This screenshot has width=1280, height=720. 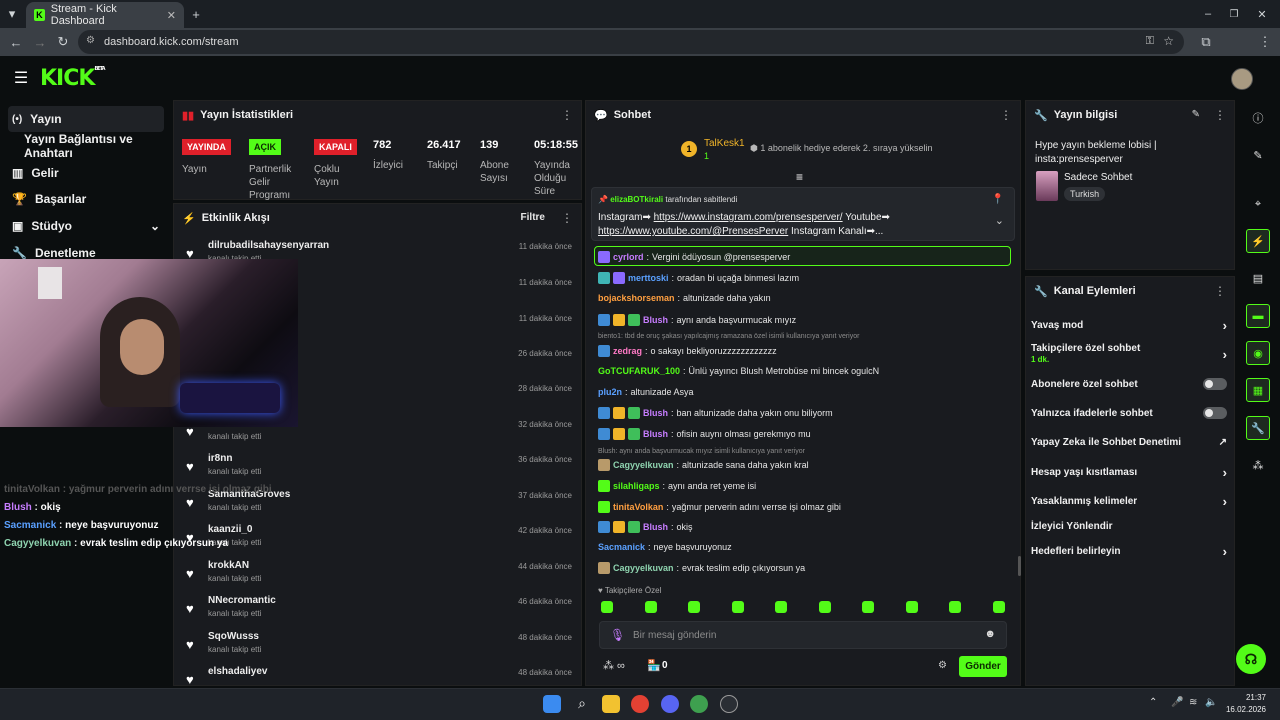 What do you see at coordinates (990, 634) in the screenshot?
I see `emoji-icon: ☻` at bounding box center [990, 634].